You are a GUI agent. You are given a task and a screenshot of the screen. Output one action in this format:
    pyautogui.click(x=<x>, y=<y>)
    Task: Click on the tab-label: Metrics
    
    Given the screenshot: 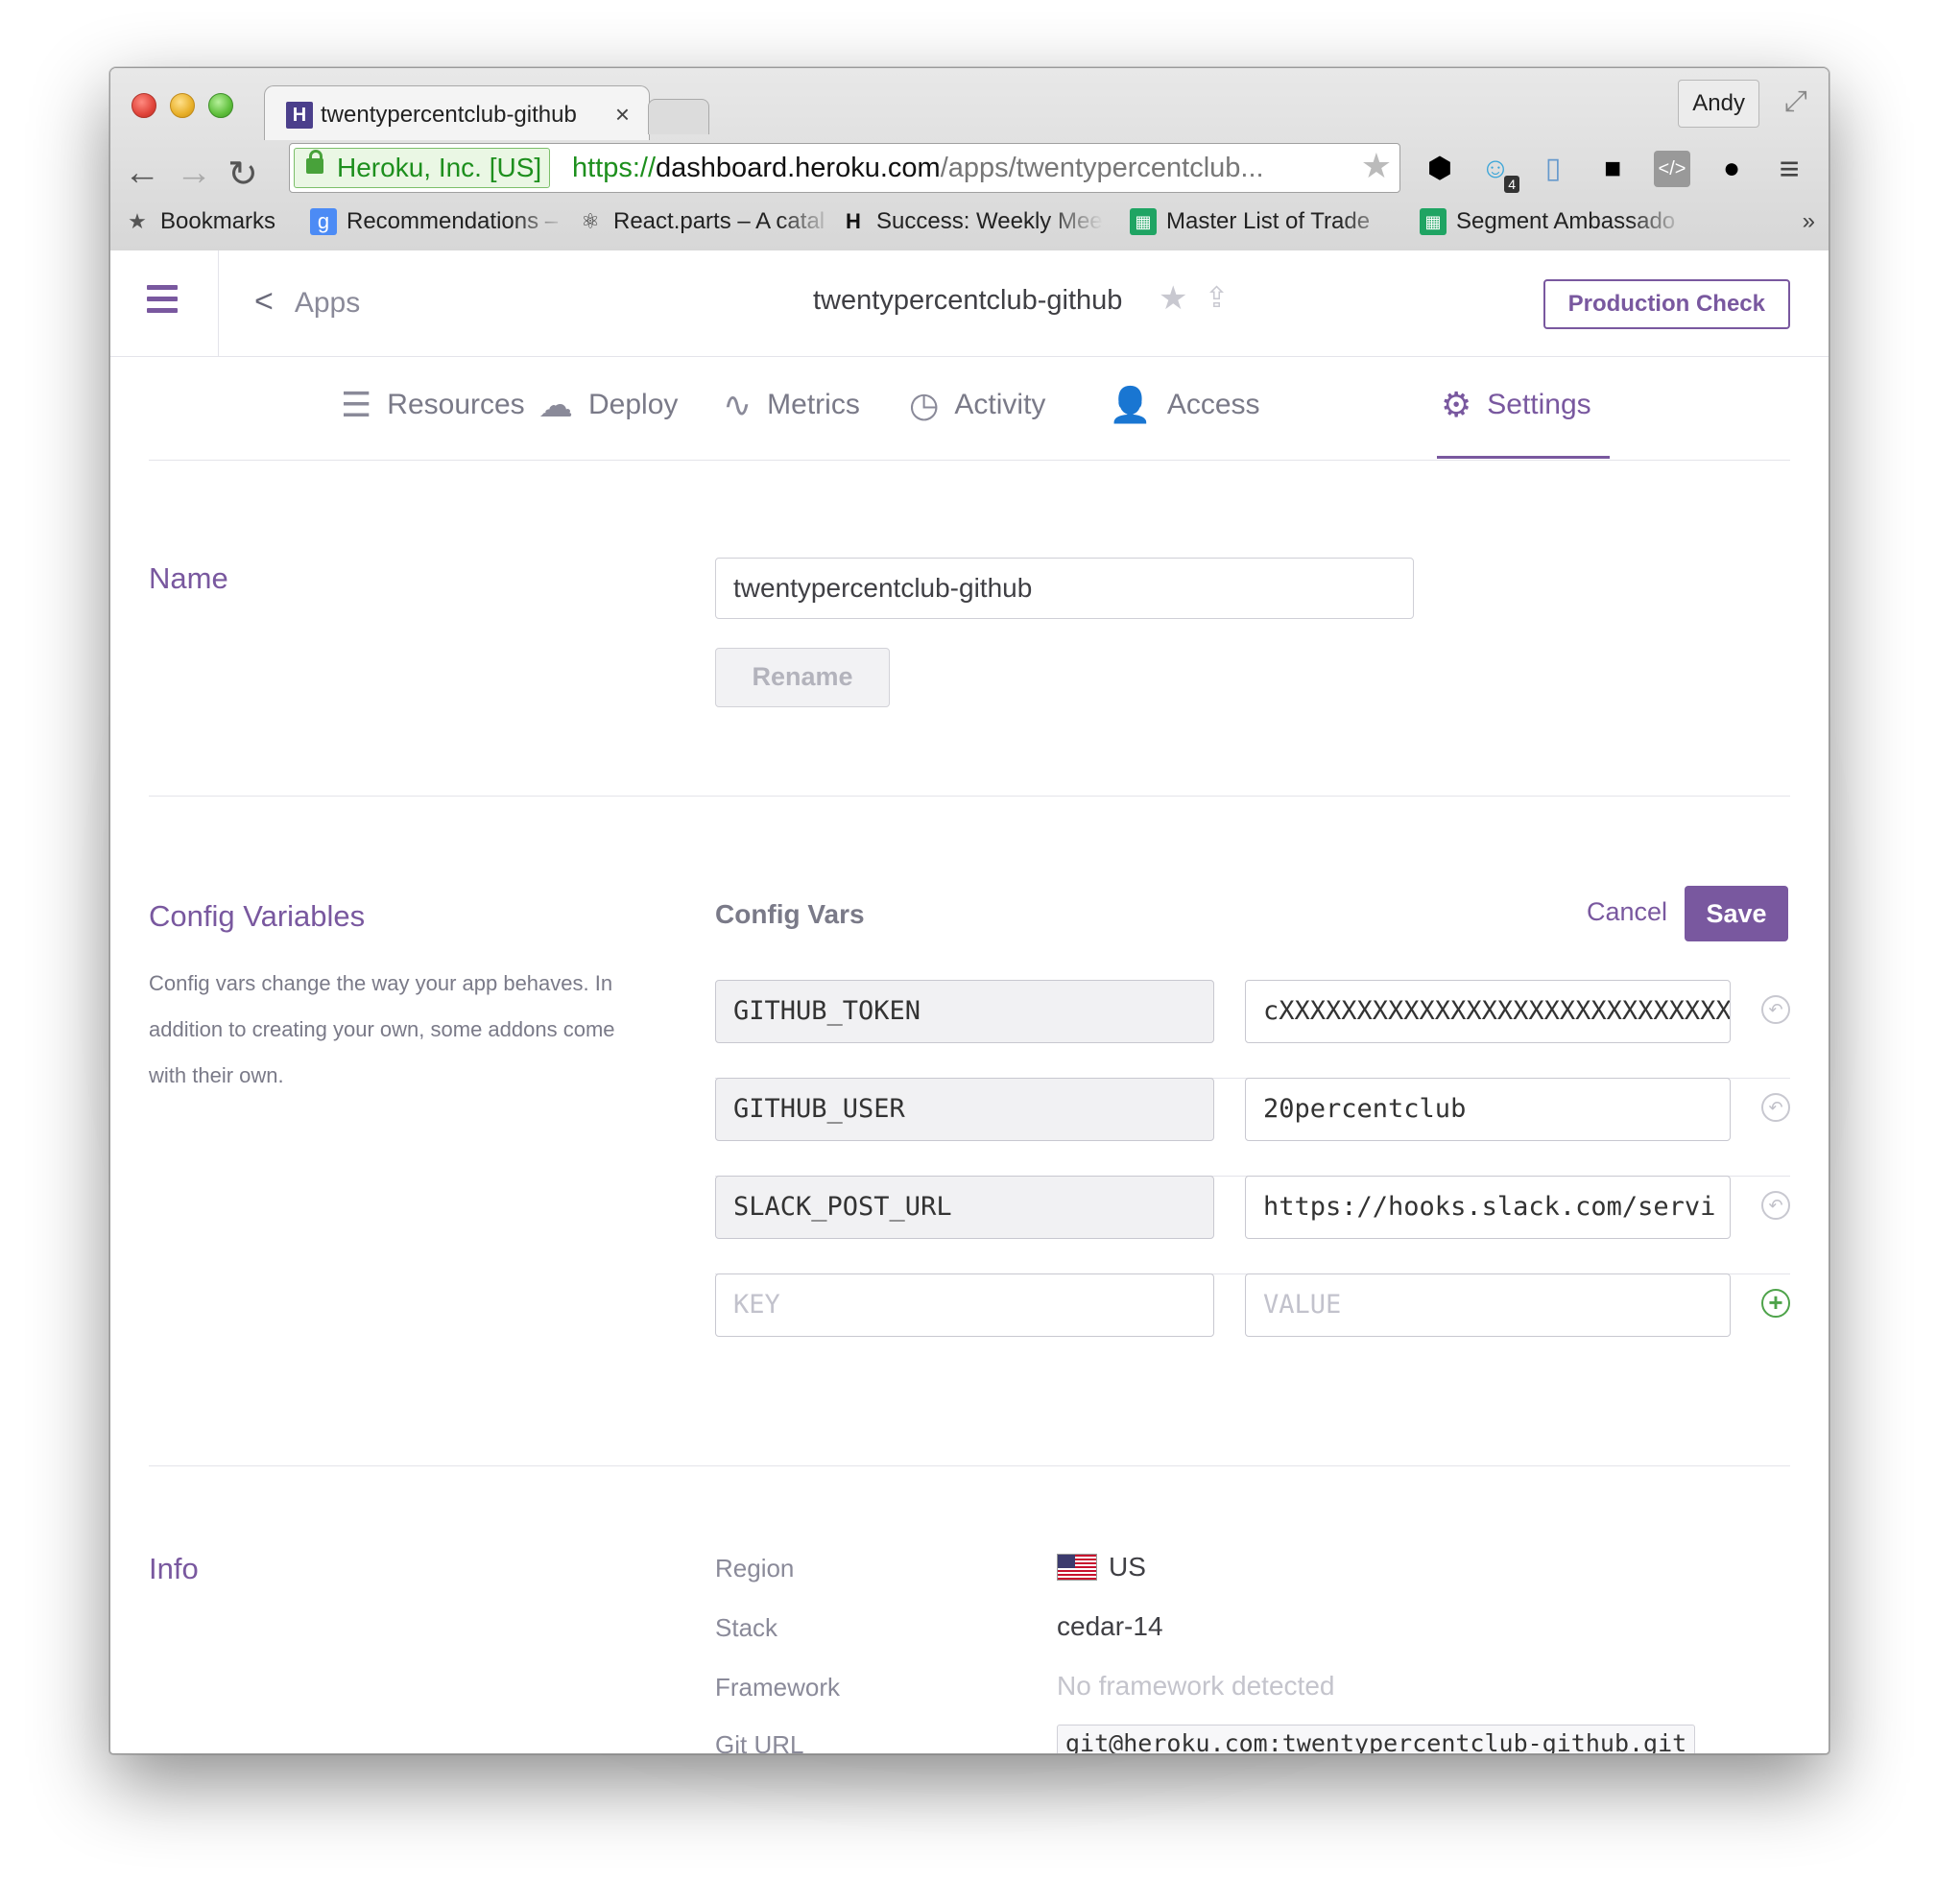 What is the action you would take?
    pyautogui.click(x=813, y=405)
    